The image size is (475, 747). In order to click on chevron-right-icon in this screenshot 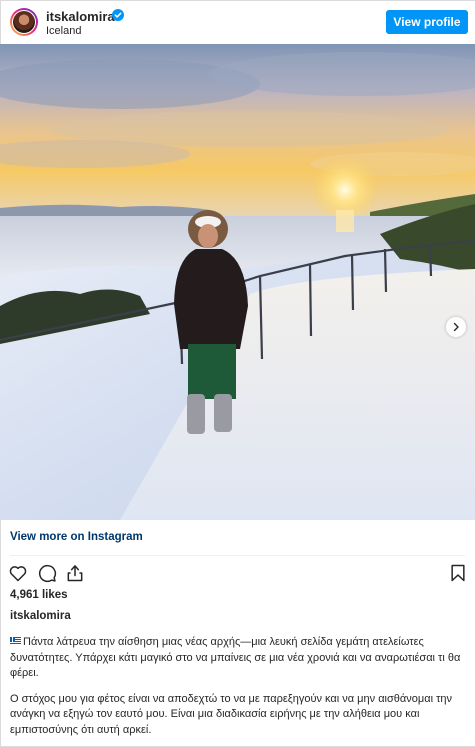, I will do `click(456, 327)`.